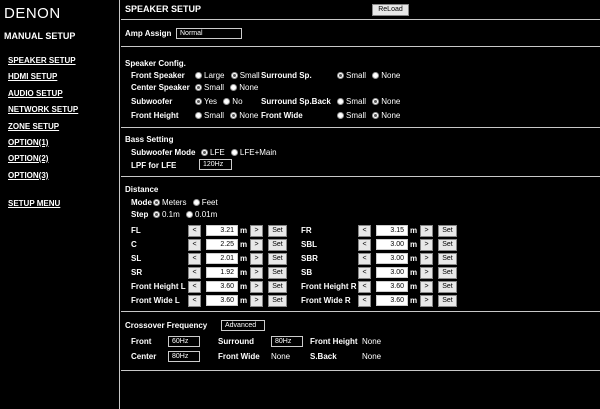 The height and width of the screenshot is (409, 600). What do you see at coordinates (351, 75) in the screenshot?
I see `surround-small-radio: Small` at bounding box center [351, 75].